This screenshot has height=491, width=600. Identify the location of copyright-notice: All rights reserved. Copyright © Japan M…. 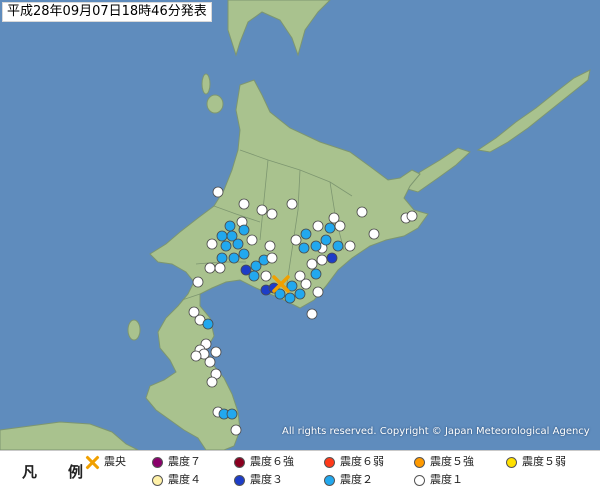
(436, 431).